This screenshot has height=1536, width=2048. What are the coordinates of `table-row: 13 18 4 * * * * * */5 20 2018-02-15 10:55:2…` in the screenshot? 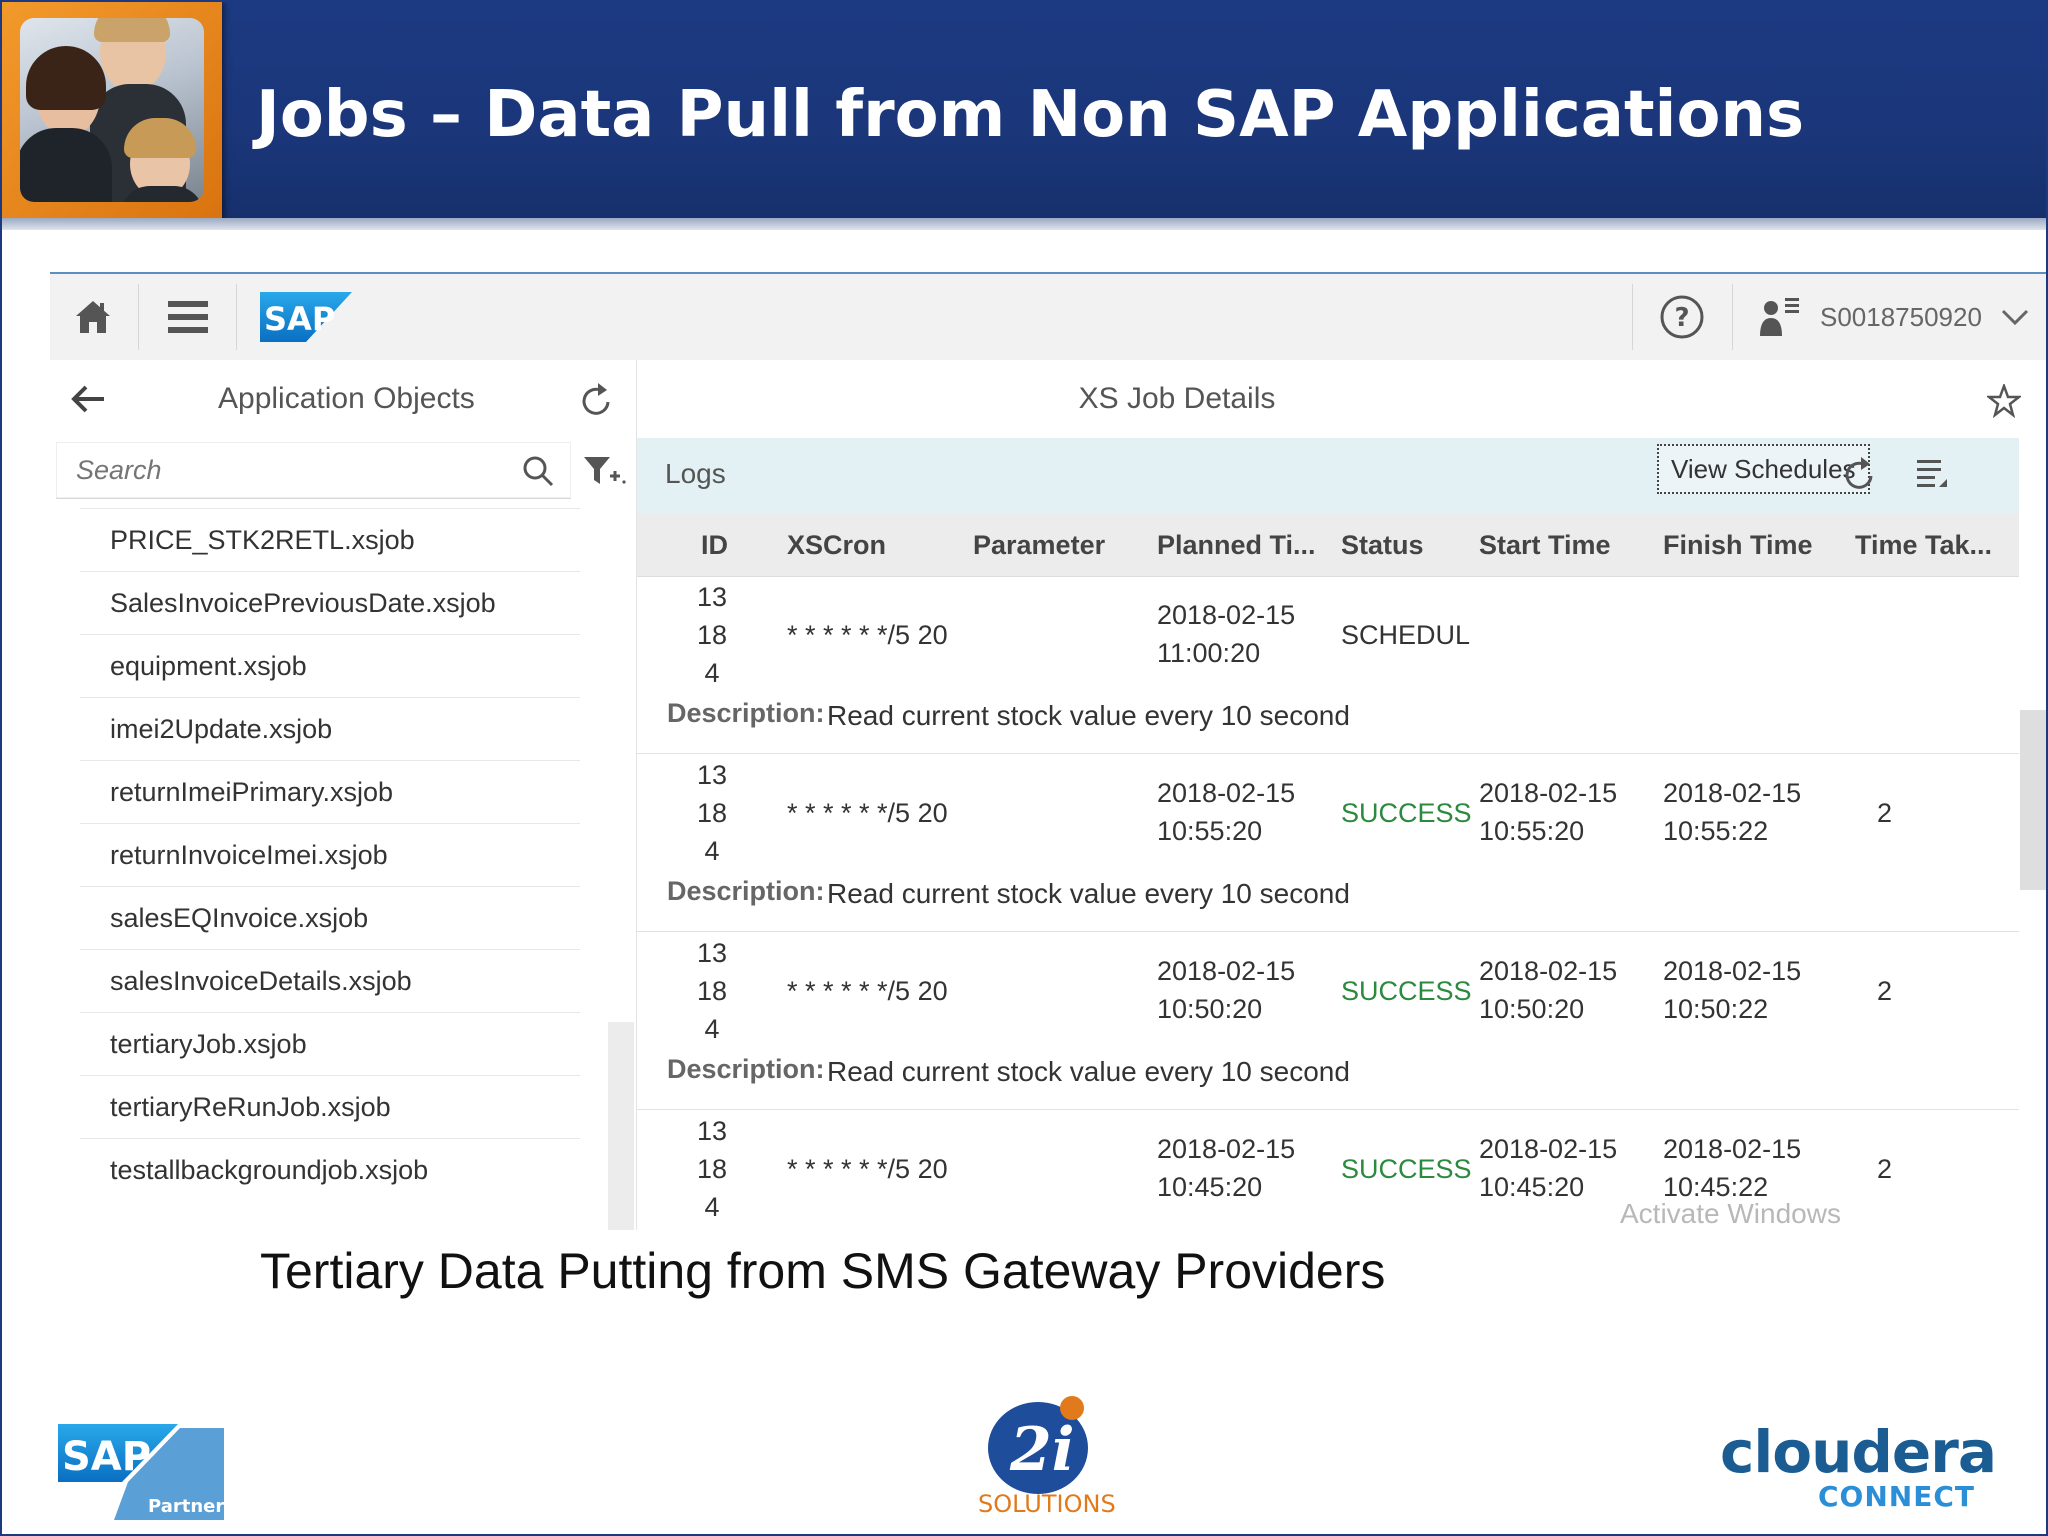 It's located at (1328, 843).